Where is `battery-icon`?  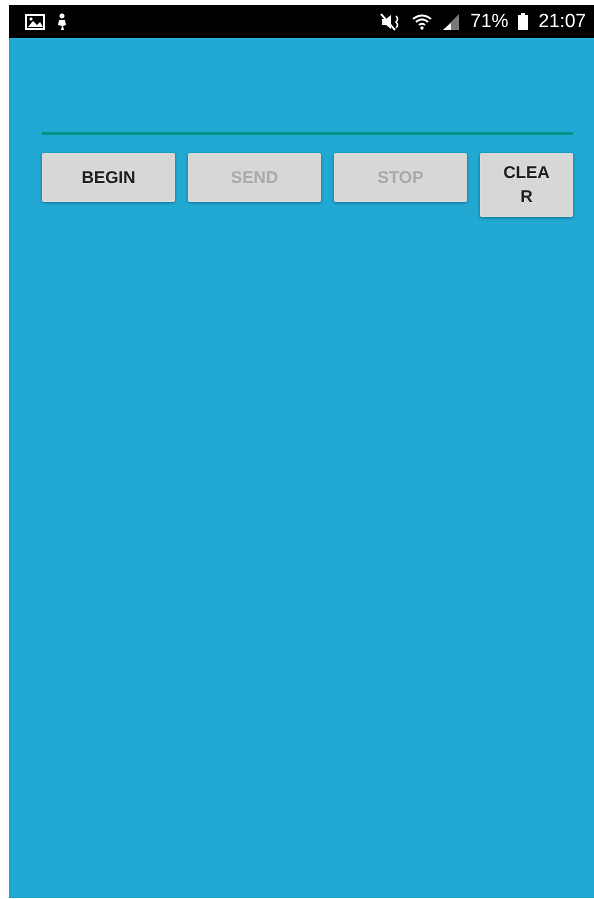
battery-icon is located at coordinates (523, 21).